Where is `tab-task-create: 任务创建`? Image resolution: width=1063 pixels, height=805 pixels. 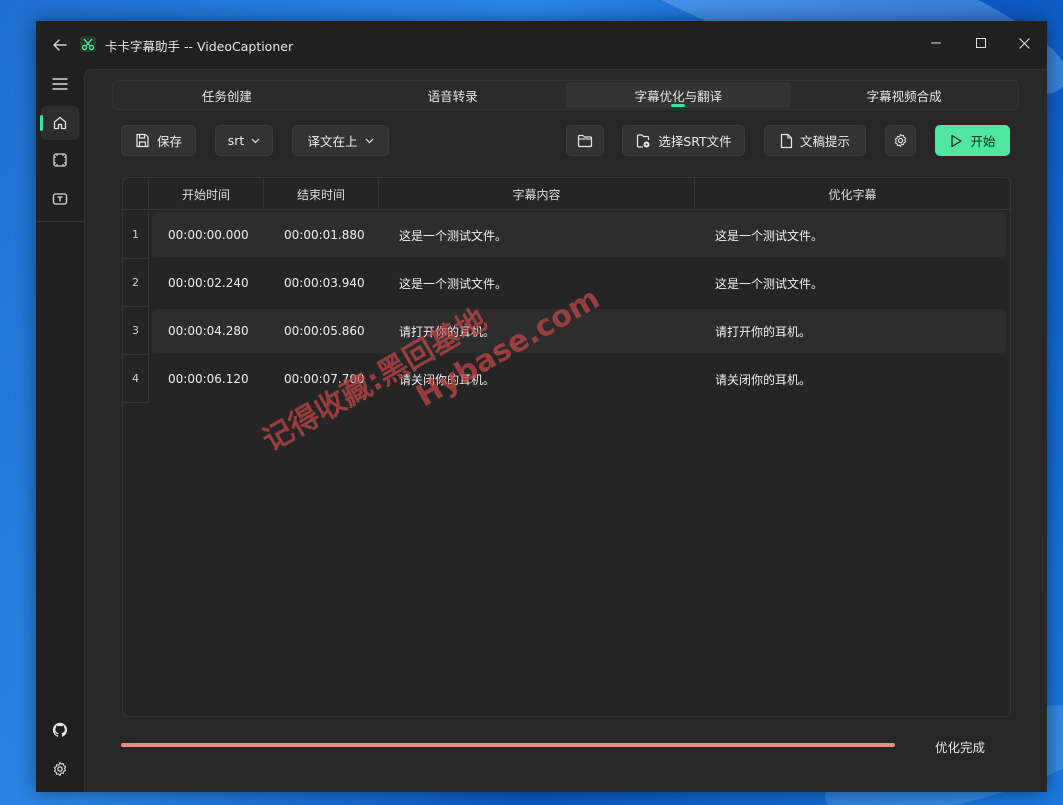
tab-task-create: 任务创建 is located at coordinates (227, 95).